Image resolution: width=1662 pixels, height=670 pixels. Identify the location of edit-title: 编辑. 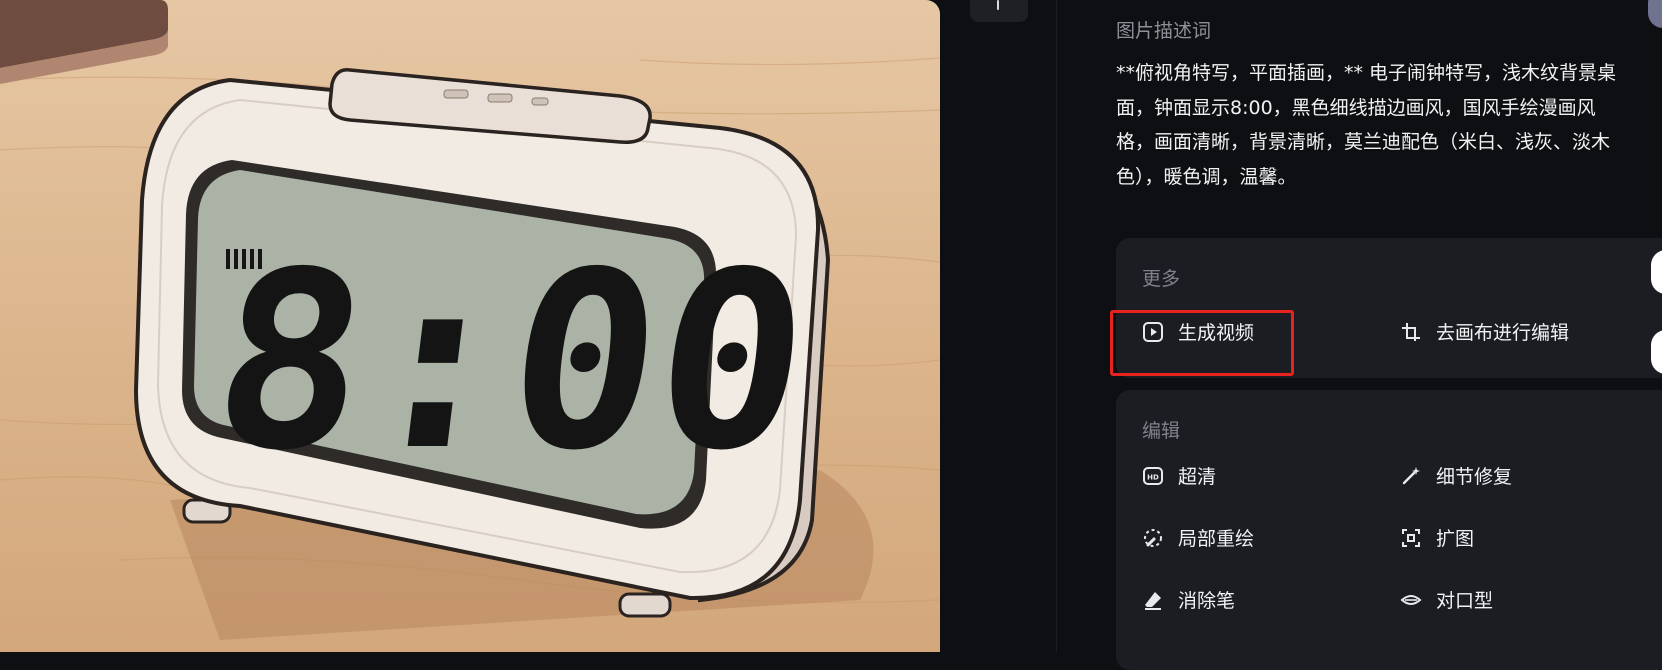
(1161, 431).